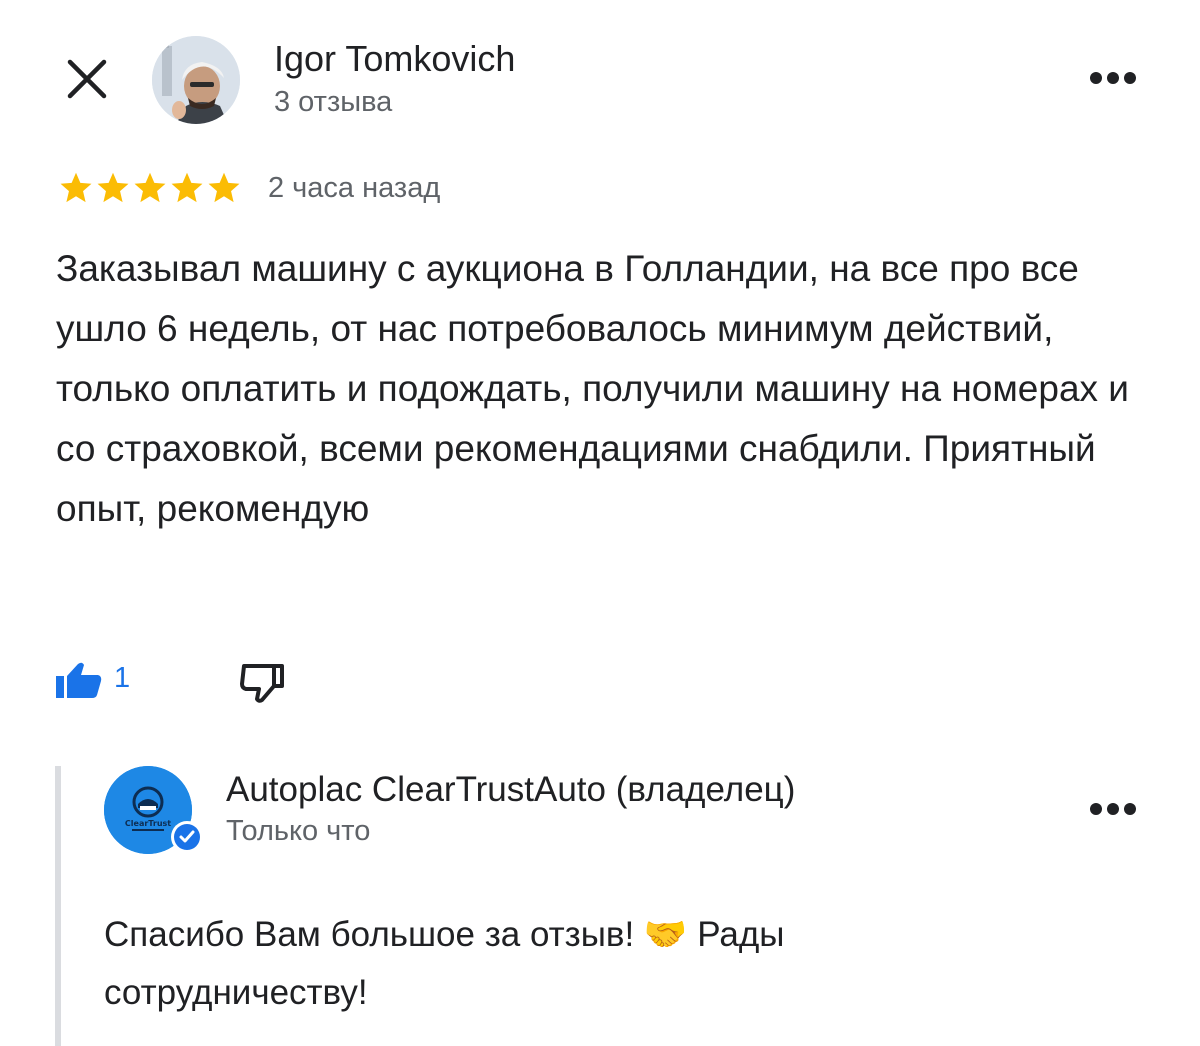 Image resolution: width=1200 pixels, height=1046 pixels. Describe the element at coordinates (394, 59) in the screenshot. I see `reviewer-name: Igor Tomkovich` at that location.